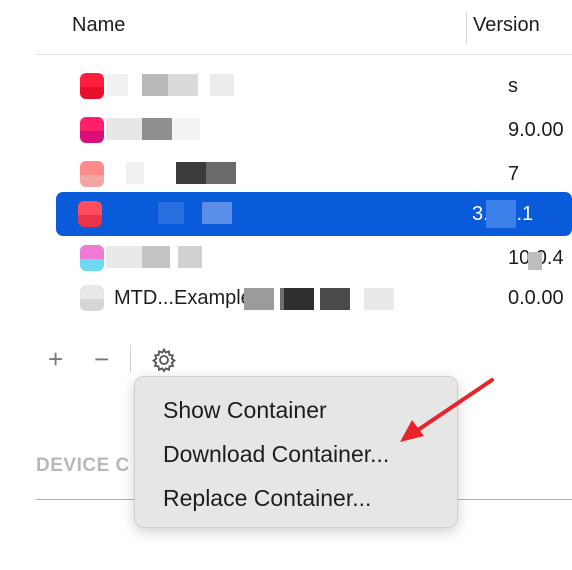  What do you see at coordinates (130, 359) in the screenshot?
I see `toolbar-divider` at bounding box center [130, 359].